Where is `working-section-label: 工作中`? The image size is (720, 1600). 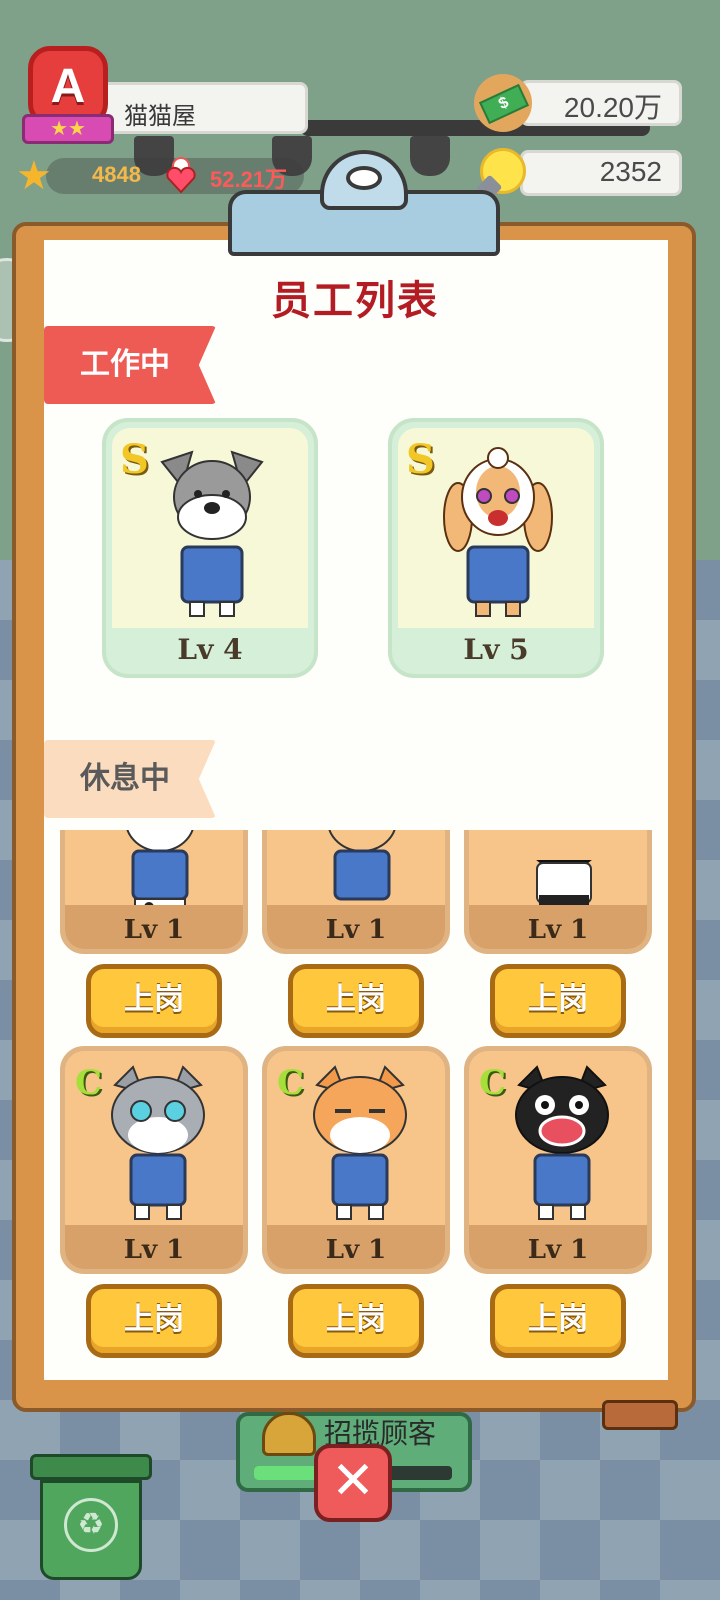
working-section-label: 工作中 is located at coordinates (130, 365).